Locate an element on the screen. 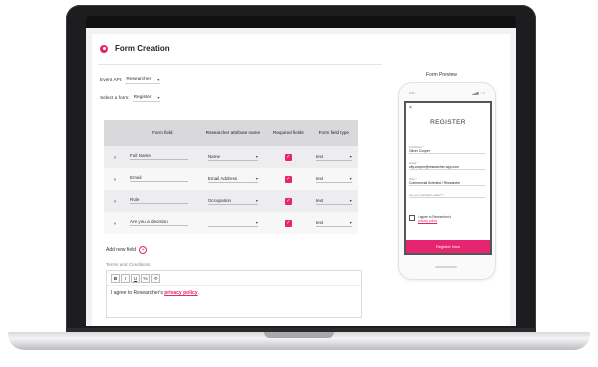  event-api-value: Researcher is located at coordinates (139, 79).